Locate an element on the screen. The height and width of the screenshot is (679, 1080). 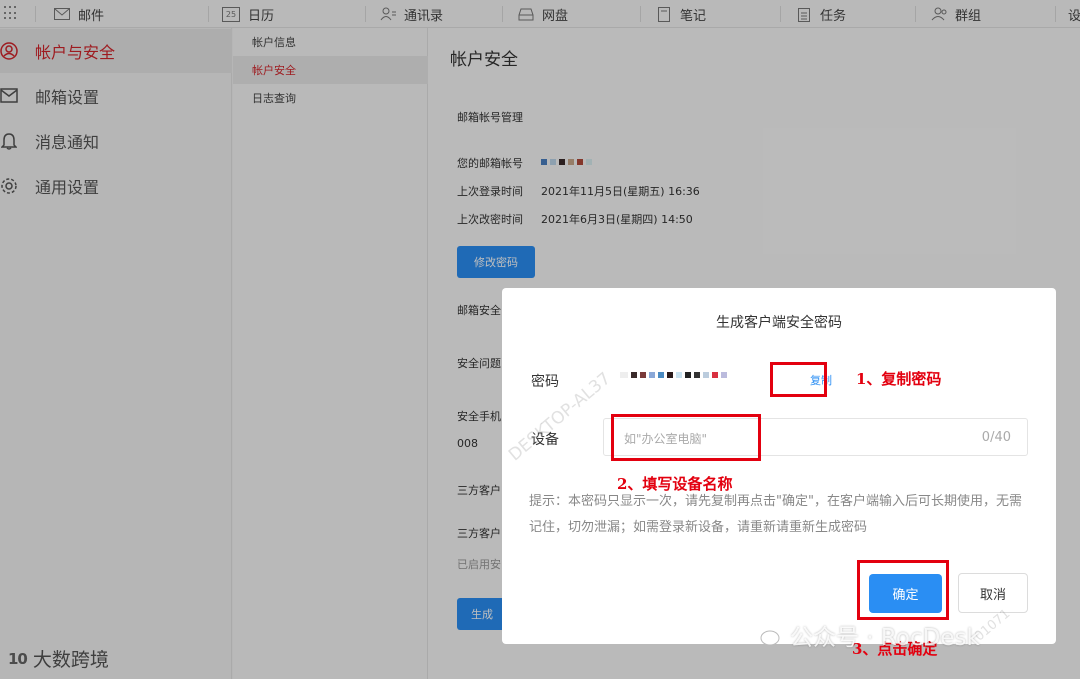
password-label: 密码 is located at coordinates (545, 382).